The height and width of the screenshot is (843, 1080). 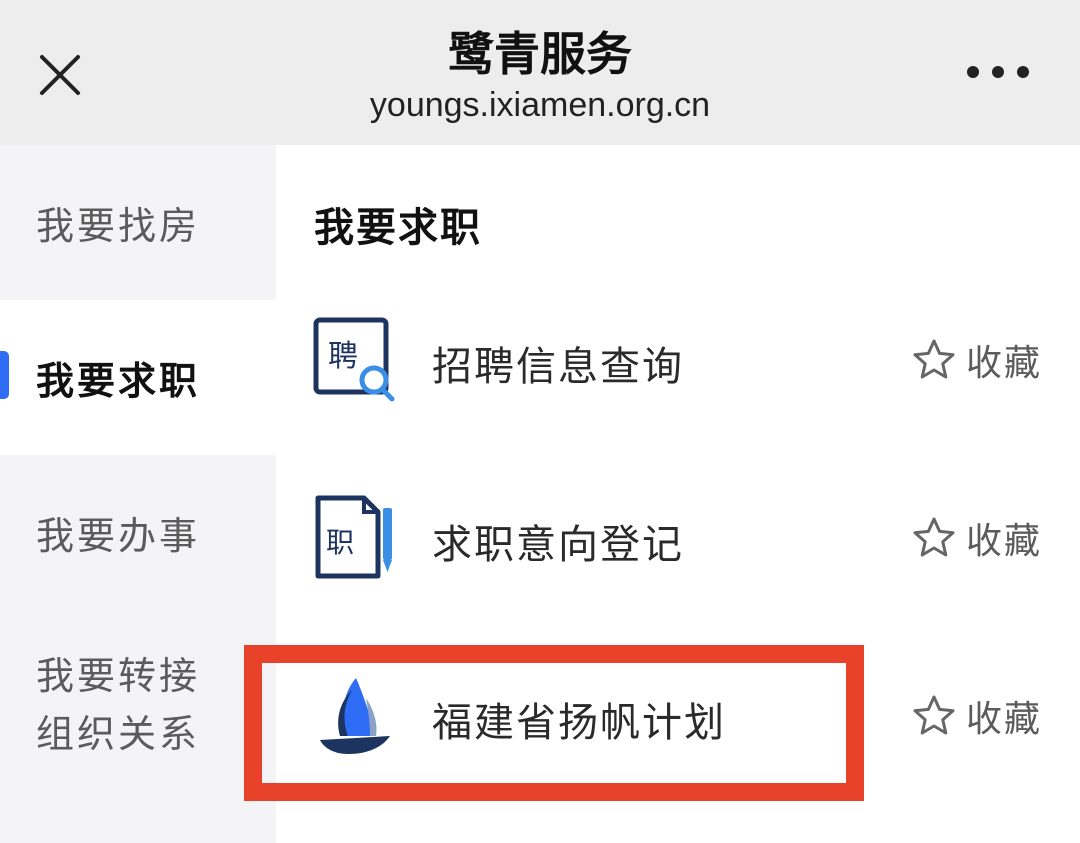 I want to click on sidebar-item-label: 我要找房, so click(x=118, y=226).